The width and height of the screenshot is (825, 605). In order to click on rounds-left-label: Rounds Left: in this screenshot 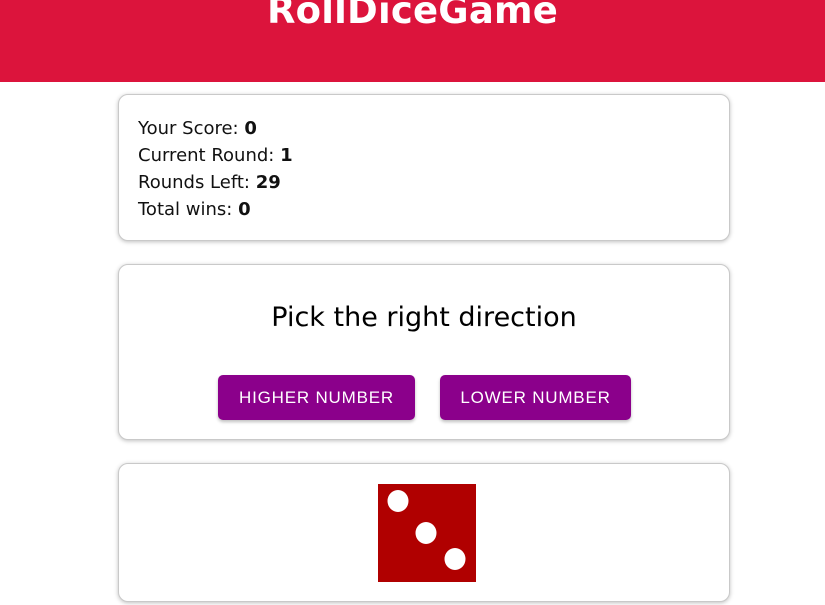, I will do `click(197, 182)`.